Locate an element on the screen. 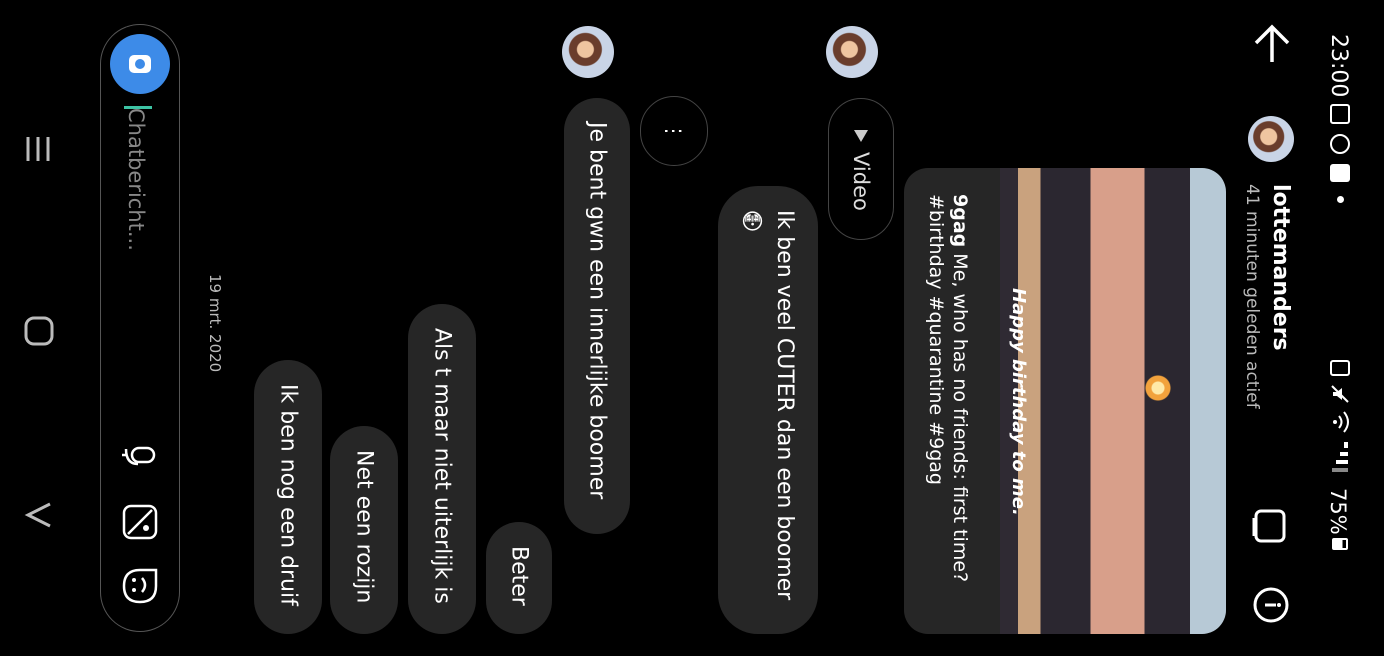 The image size is (1384, 656). video-call-button is located at coordinates (1270, 530).